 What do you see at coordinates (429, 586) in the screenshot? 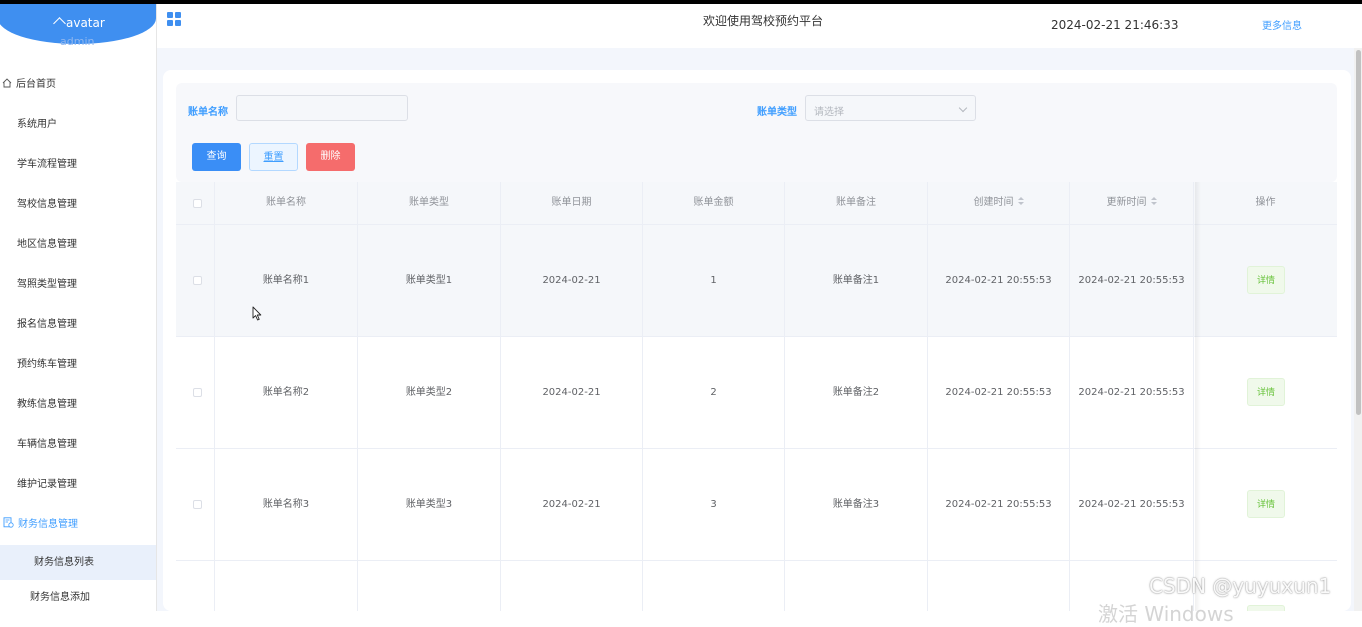
I see `cell-bill-type` at bounding box center [429, 586].